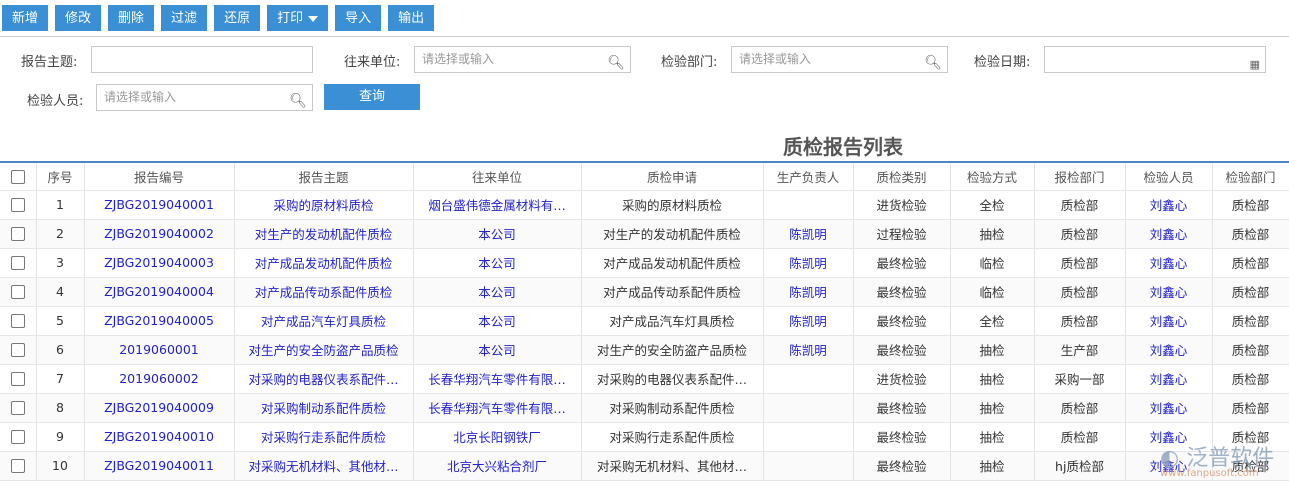 The height and width of the screenshot is (487, 1289). Describe the element at coordinates (1169, 176) in the screenshot. I see `column-header: 检验人员` at that location.